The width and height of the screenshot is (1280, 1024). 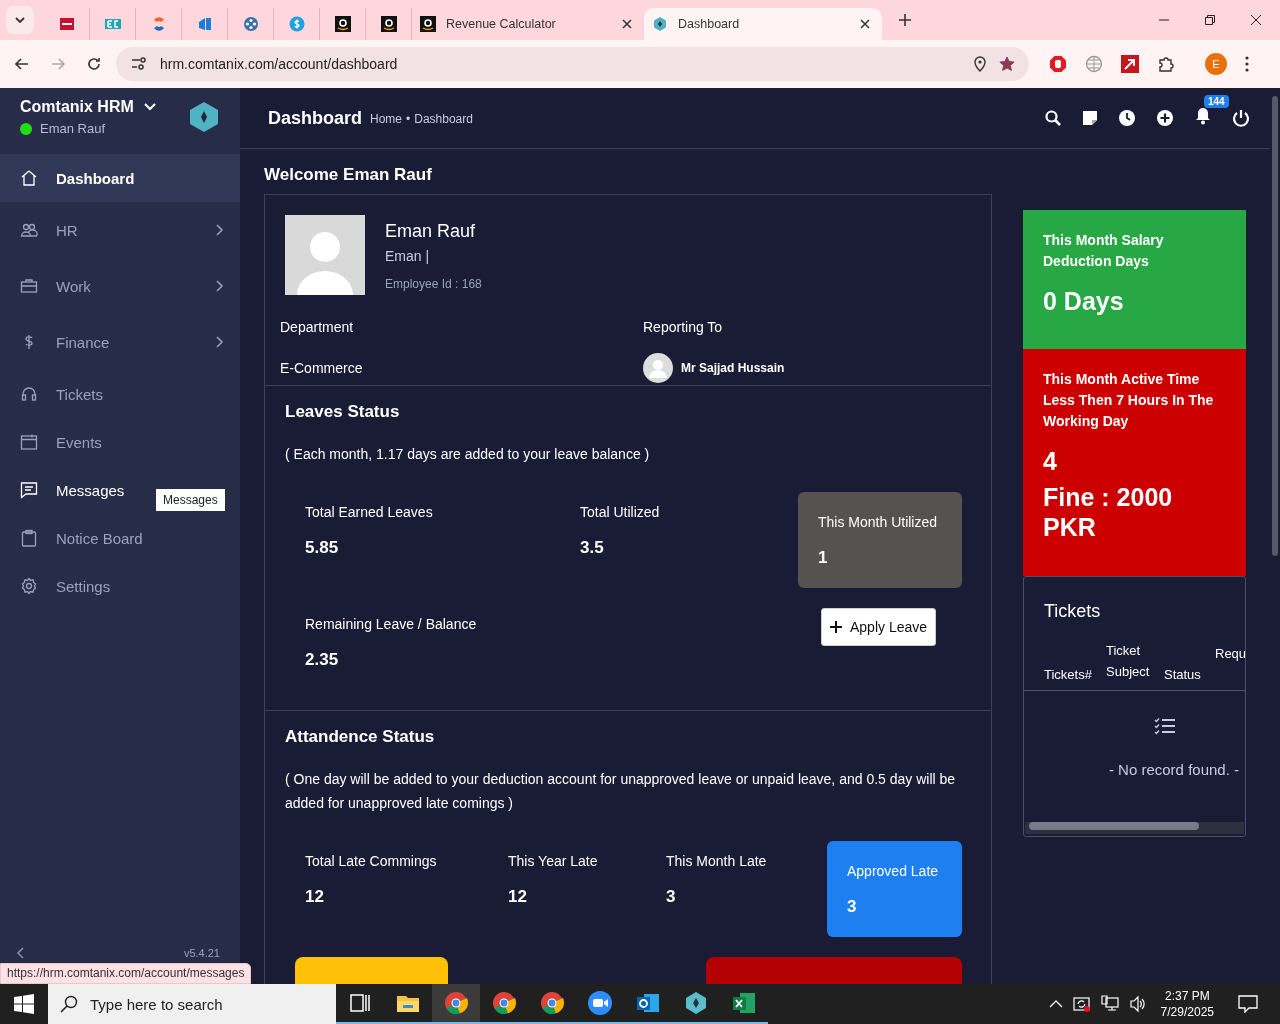 What do you see at coordinates (433, 284) in the screenshot?
I see `employee-id: Employee Id : 168` at bounding box center [433, 284].